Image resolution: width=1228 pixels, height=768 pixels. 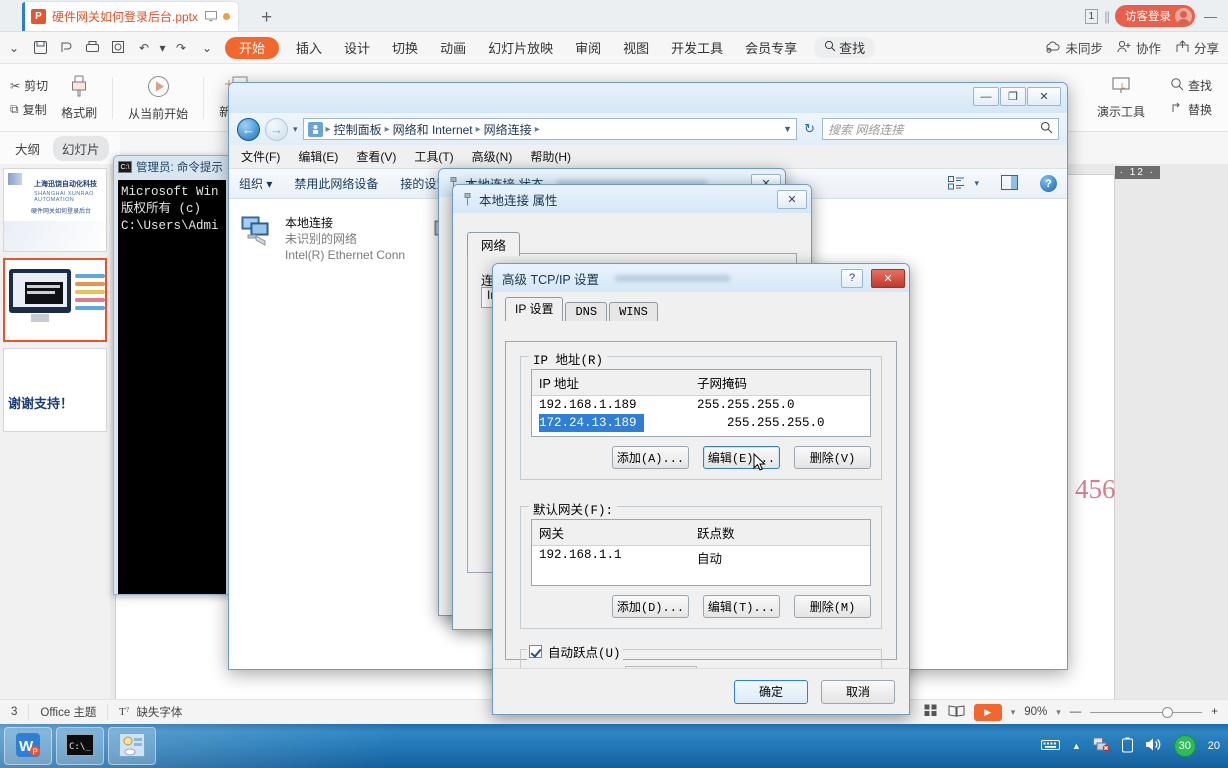 What do you see at coordinates (266, 19) in the screenshot?
I see `new-tab-button: +` at bounding box center [266, 19].